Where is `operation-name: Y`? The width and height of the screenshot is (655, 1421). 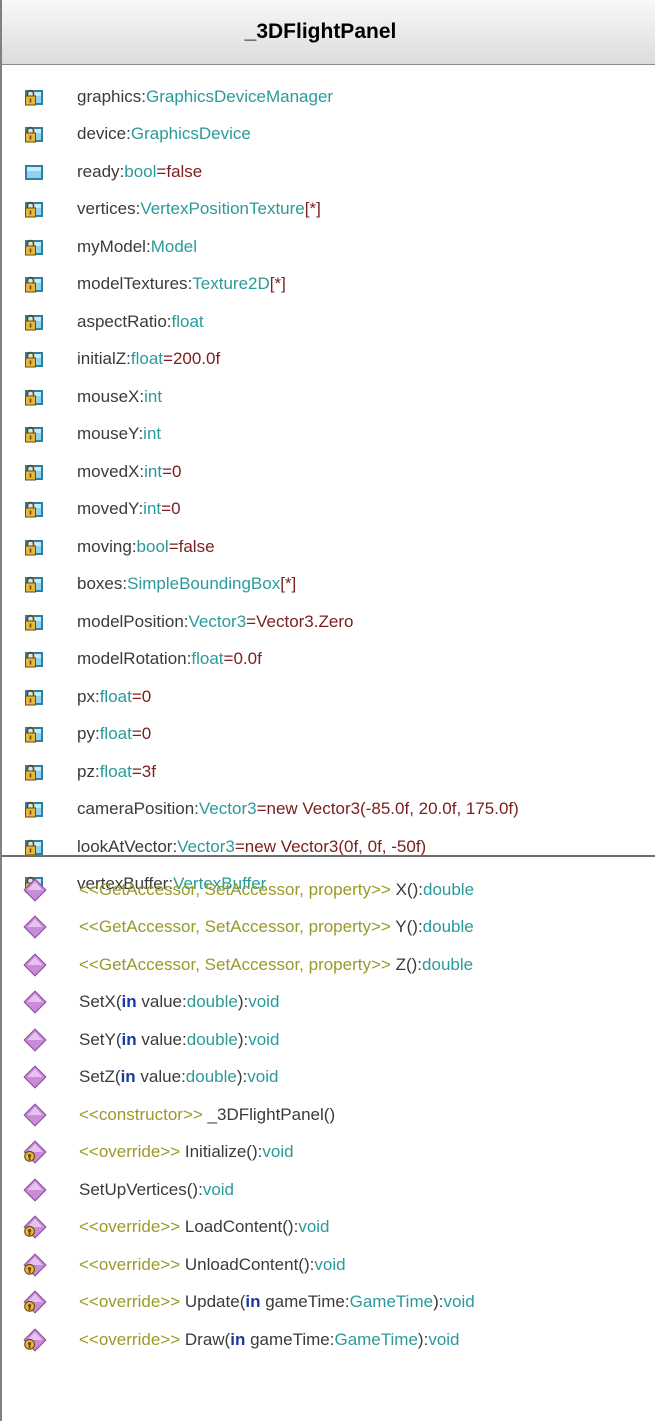 operation-name: Y is located at coordinates (401, 927).